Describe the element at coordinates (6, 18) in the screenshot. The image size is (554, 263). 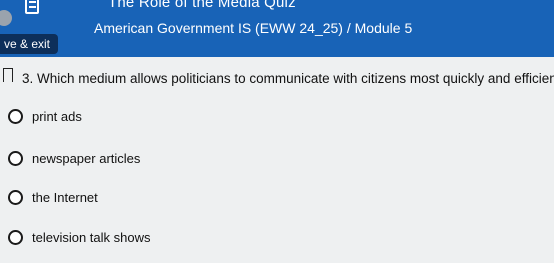
I see `avatar` at that location.